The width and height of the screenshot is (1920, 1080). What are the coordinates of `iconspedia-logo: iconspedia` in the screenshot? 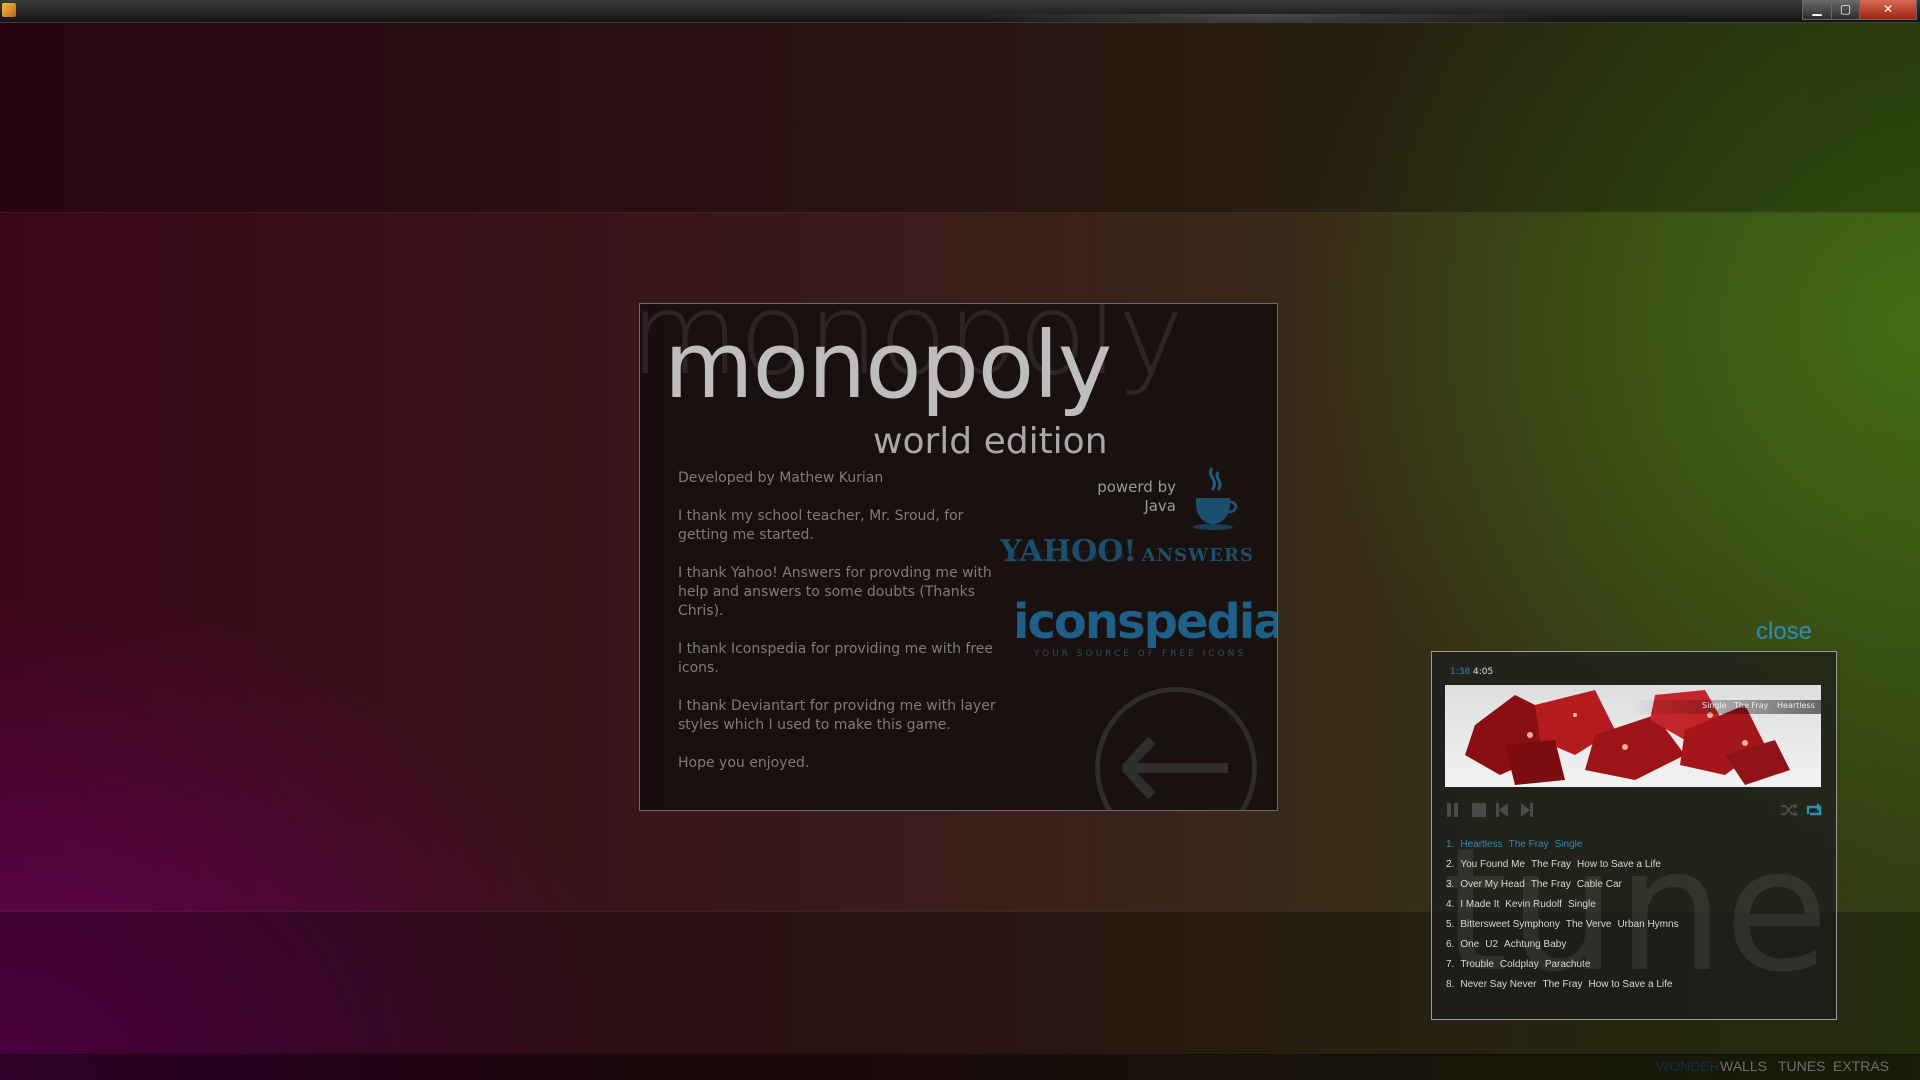 It's located at (1145, 622).